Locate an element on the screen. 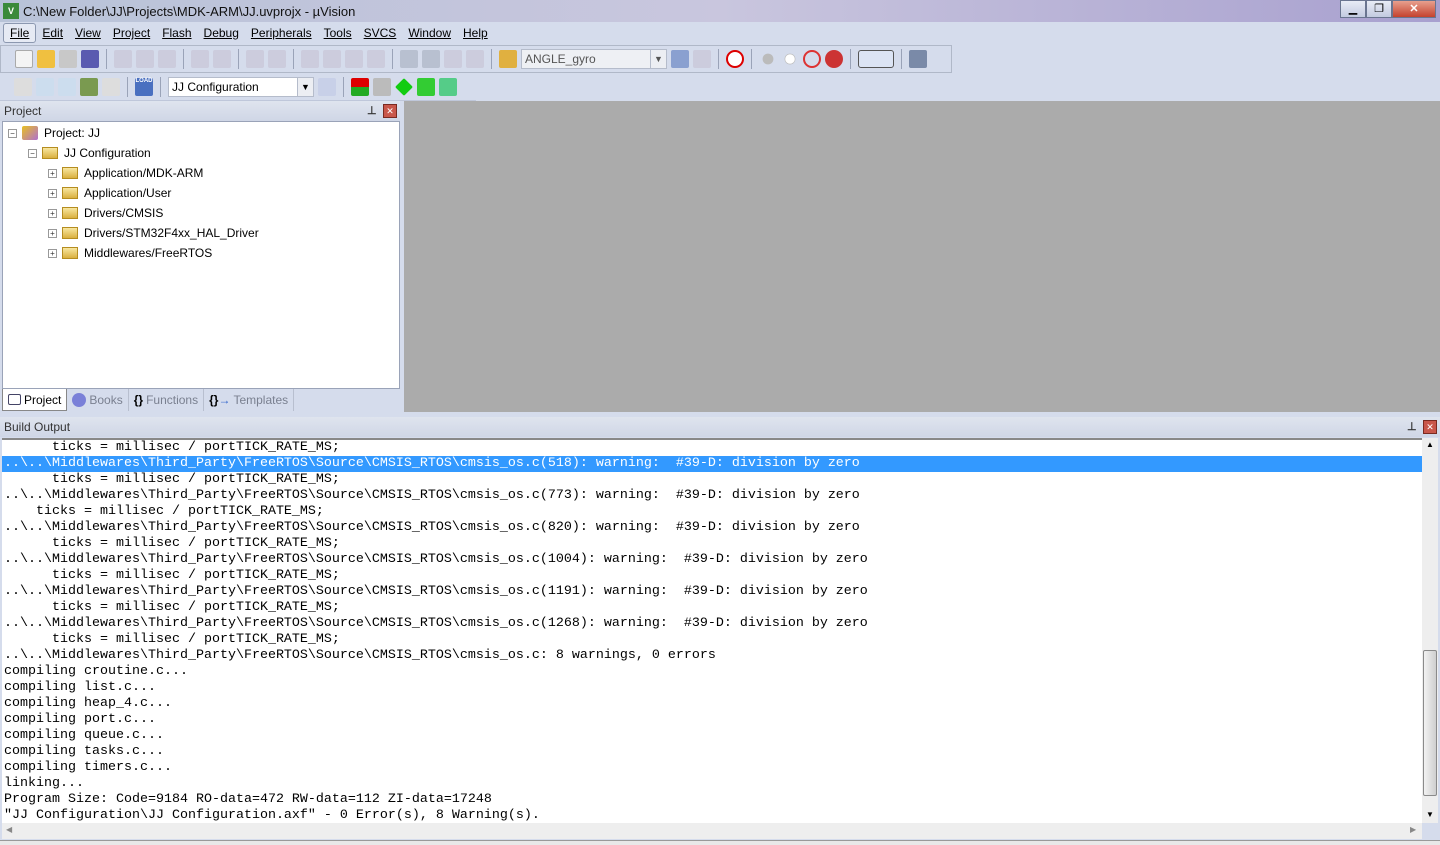 This screenshot has width=1440, height=845. select-packs-icon is located at coordinates (382, 86).